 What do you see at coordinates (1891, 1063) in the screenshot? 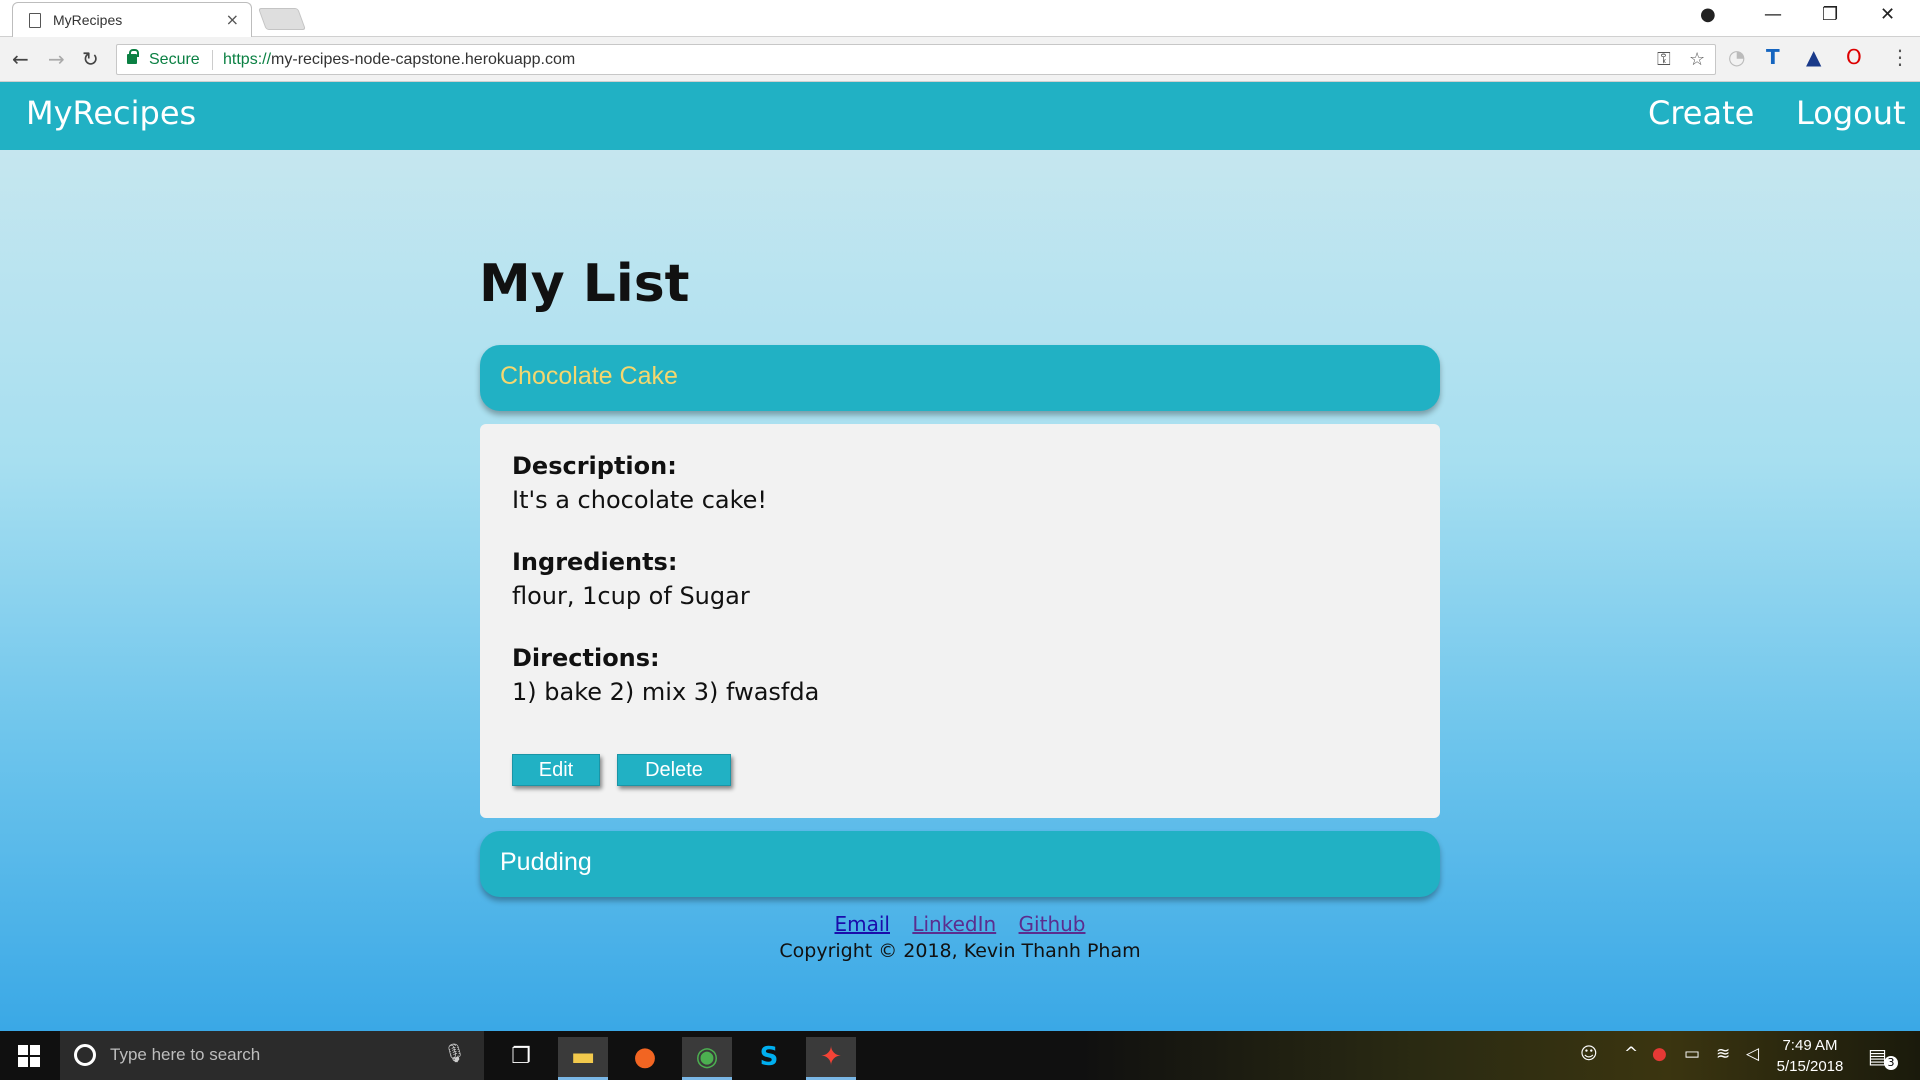
I see `notification-count-badge: 3` at bounding box center [1891, 1063].